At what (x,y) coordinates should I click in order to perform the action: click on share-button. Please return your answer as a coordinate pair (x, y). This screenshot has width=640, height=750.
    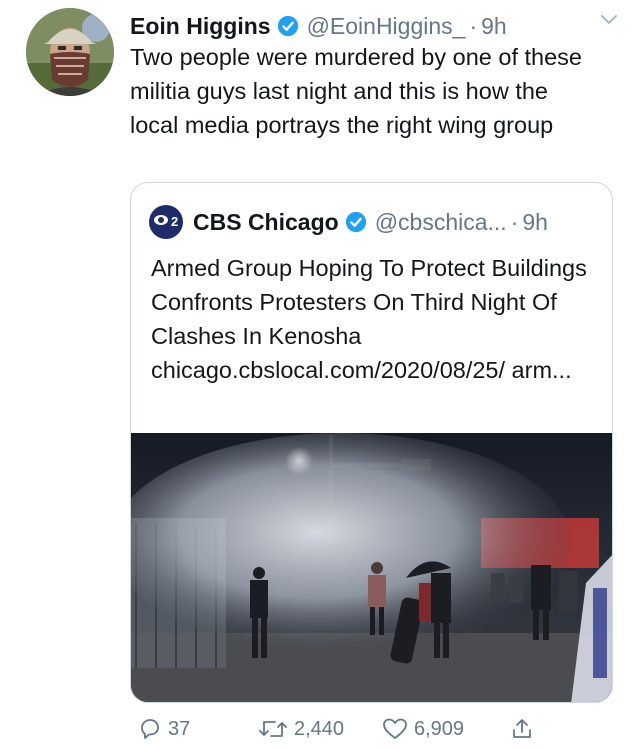
    Looking at the image, I should click on (525, 729).